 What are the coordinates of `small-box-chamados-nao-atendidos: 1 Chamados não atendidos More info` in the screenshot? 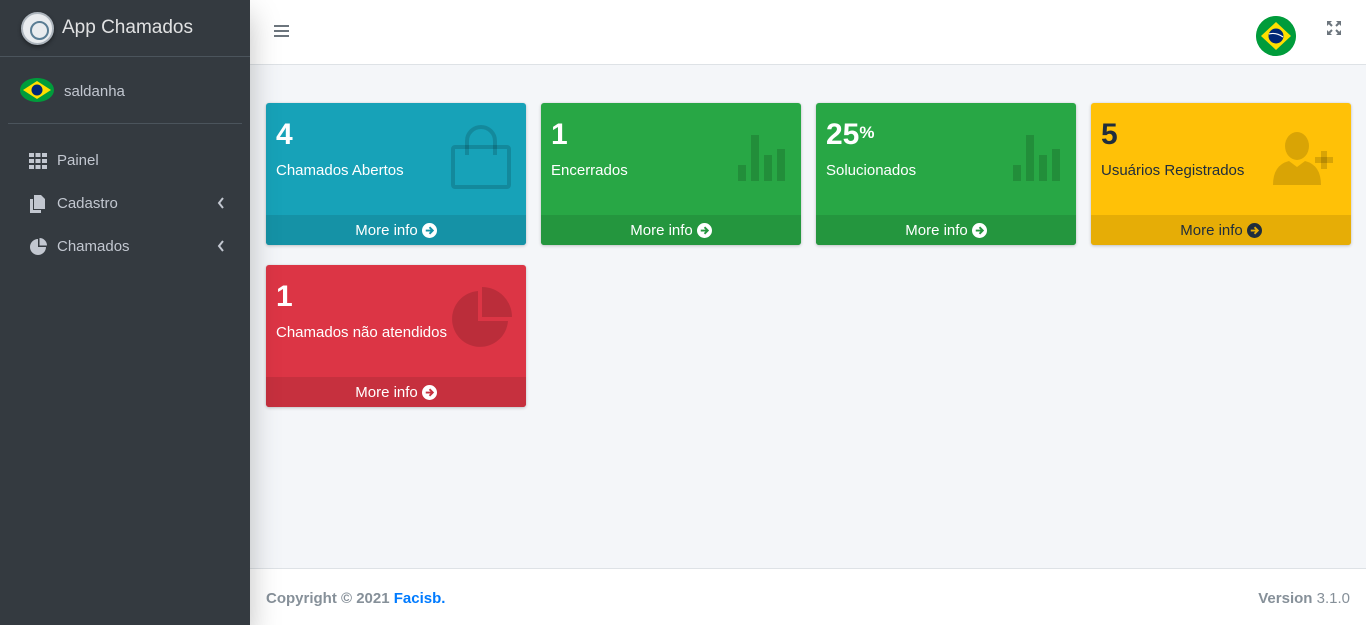 It's located at (396, 336).